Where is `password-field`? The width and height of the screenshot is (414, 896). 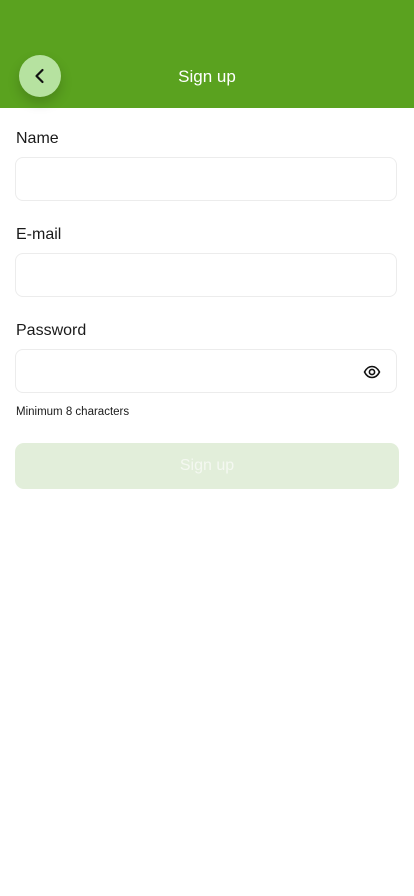
password-field is located at coordinates (206, 371).